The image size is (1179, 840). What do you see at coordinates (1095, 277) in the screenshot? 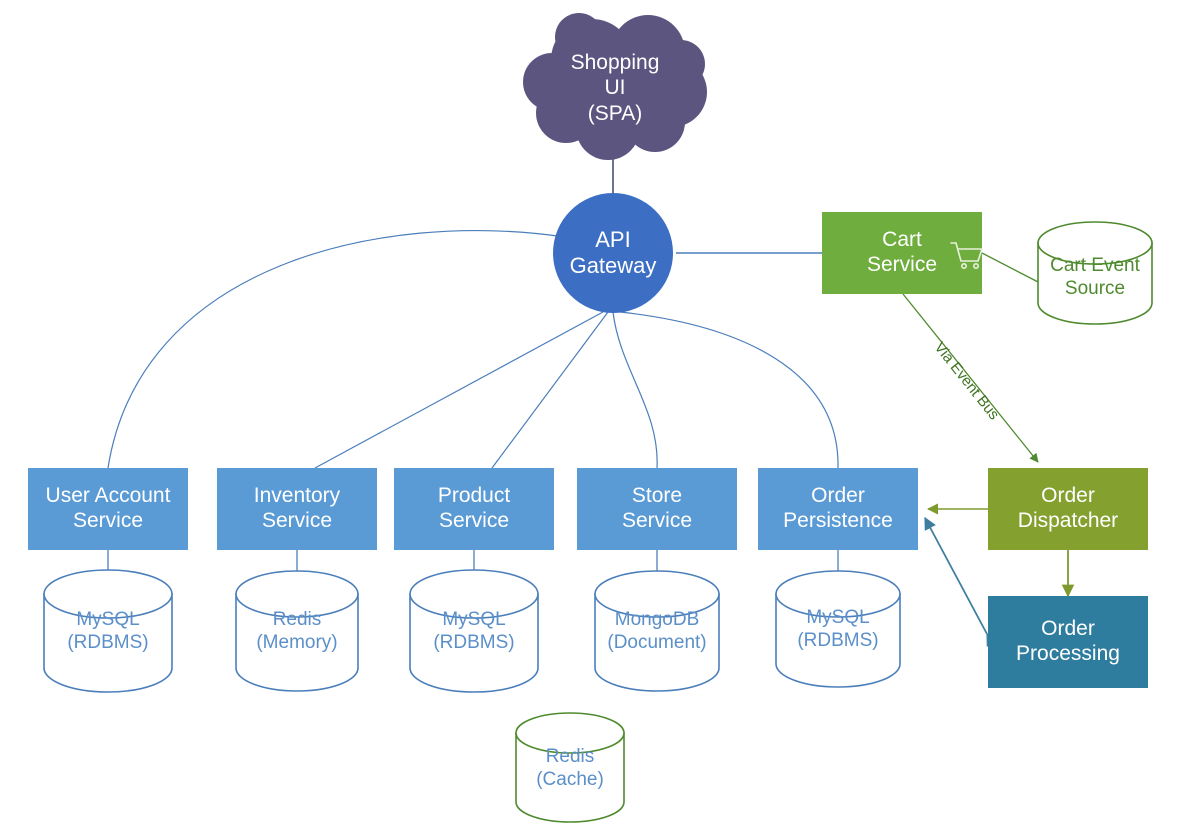
I see `cart-event-source-label: Cart Event Source` at bounding box center [1095, 277].